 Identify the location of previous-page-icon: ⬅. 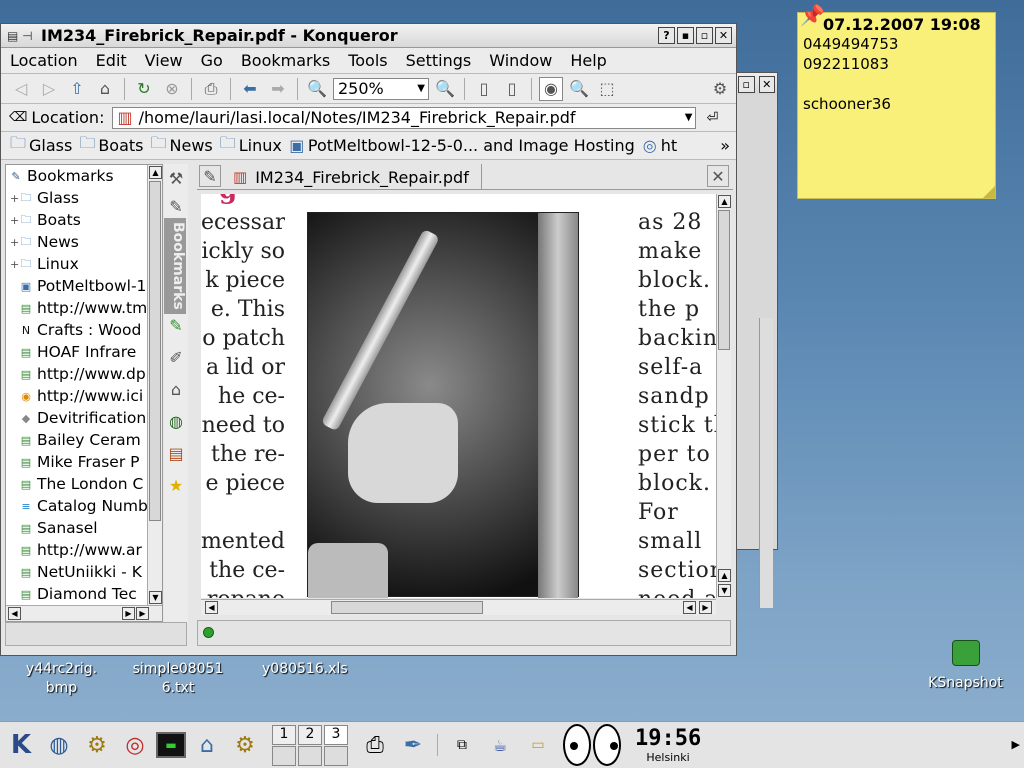
(250, 89).